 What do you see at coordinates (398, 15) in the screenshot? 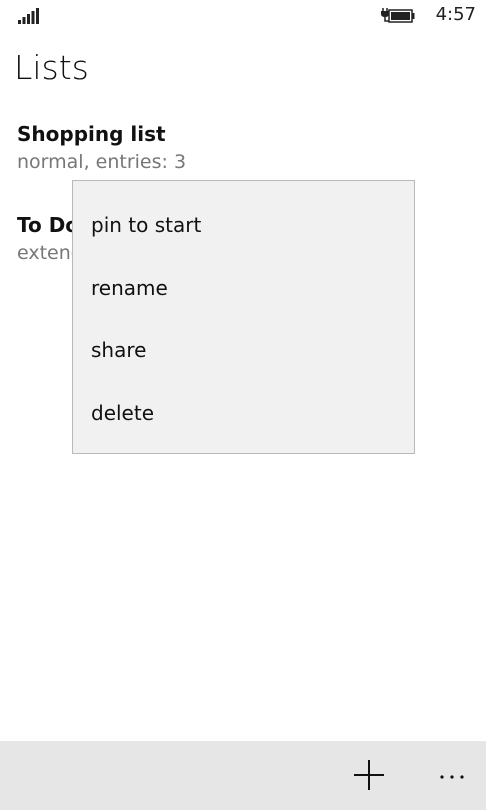
I see `battery-charging-icon` at bounding box center [398, 15].